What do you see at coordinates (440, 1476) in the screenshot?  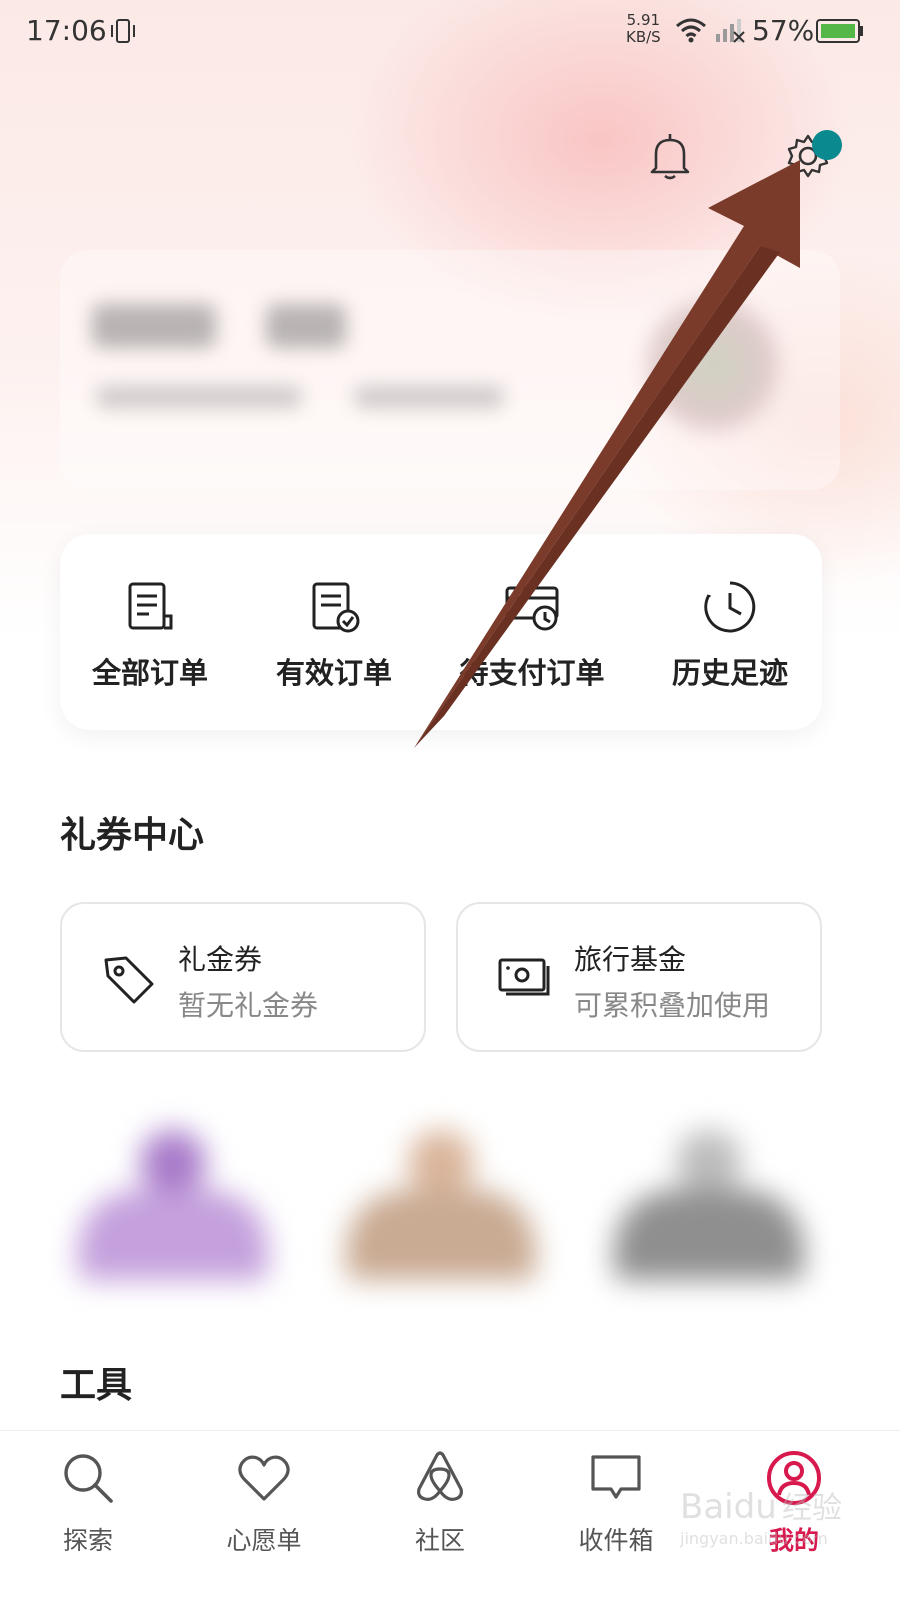 I see `airbnb-logo-icon` at bounding box center [440, 1476].